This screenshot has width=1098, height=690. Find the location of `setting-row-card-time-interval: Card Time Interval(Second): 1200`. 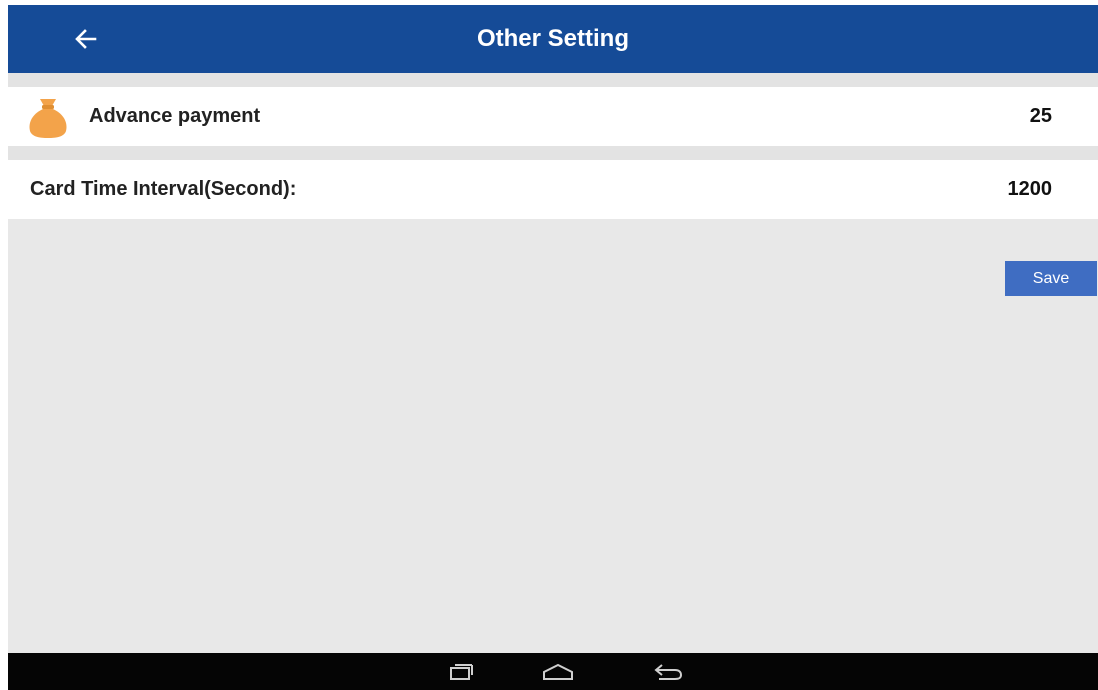

setting-row-card-time-interval: Card Time Interval(Second): 1200 is located at coordinates (553, 189).